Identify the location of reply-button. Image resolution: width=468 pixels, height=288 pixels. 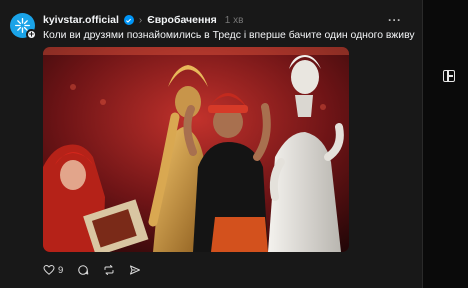
(83, 270).